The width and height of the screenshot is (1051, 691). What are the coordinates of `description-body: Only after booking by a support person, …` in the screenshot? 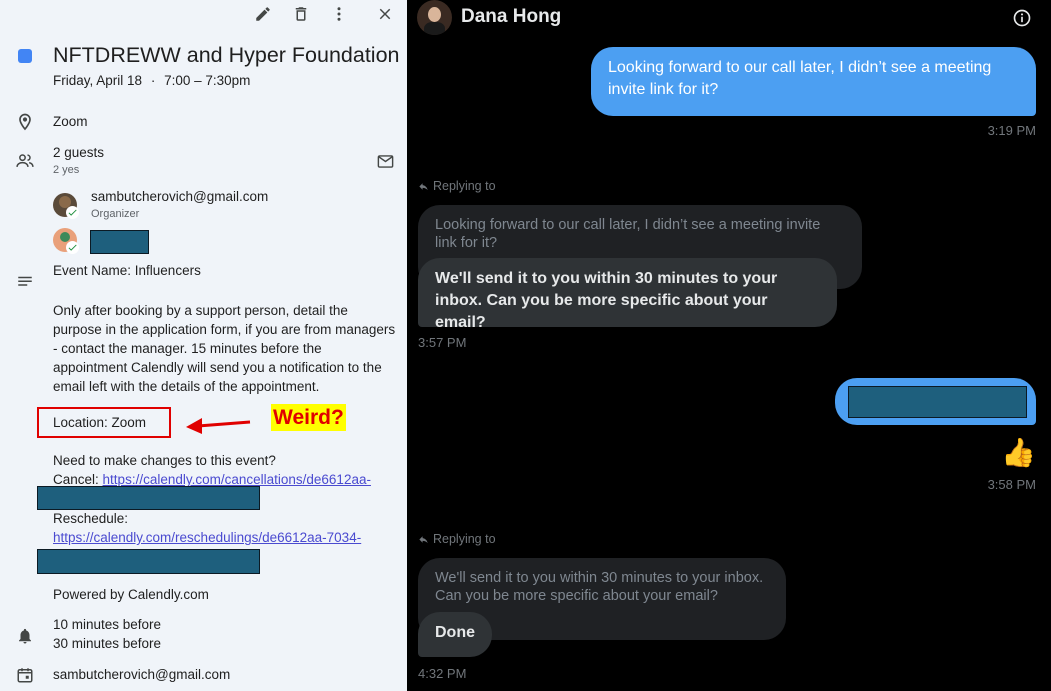 It's located at (224, 348).